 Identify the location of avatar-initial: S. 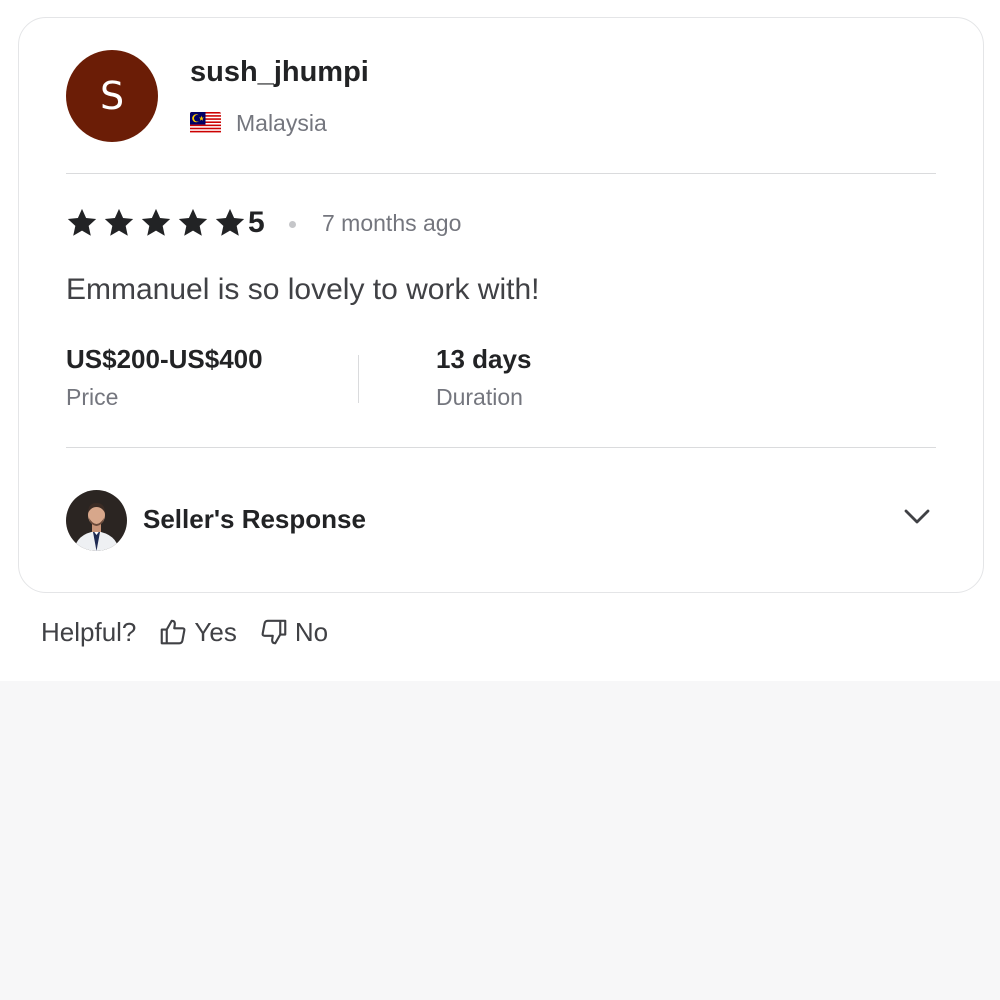
(112, 96).